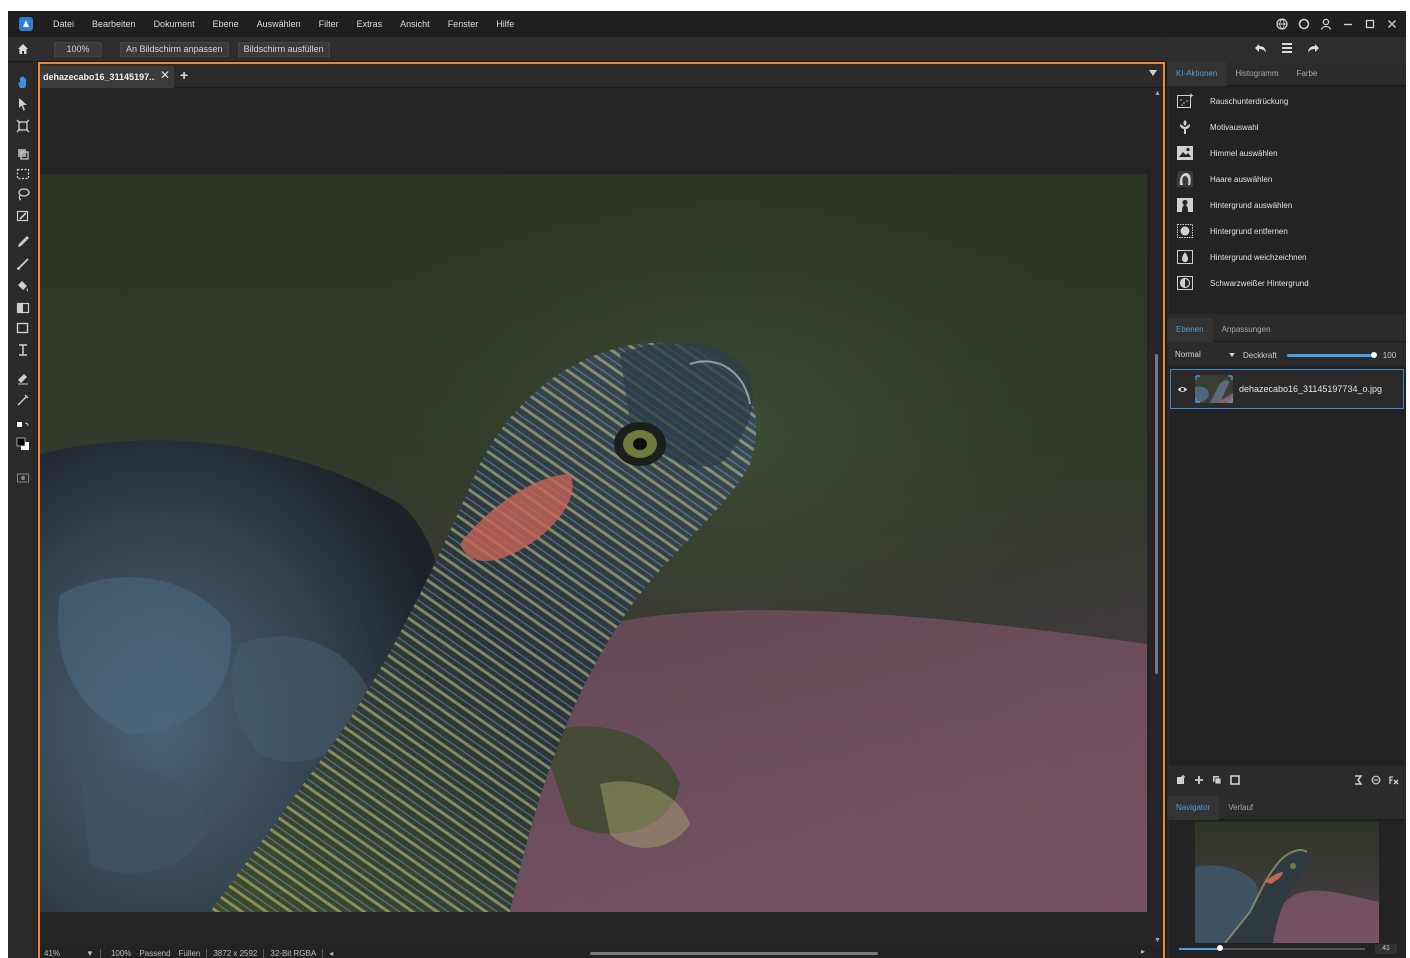 This screenshot has height=958, width=1410. What do you see at coordinates (121, 953) in the screenshot?
I see `status-zoom-100-button: 100%` at bounding box center [121, 953].